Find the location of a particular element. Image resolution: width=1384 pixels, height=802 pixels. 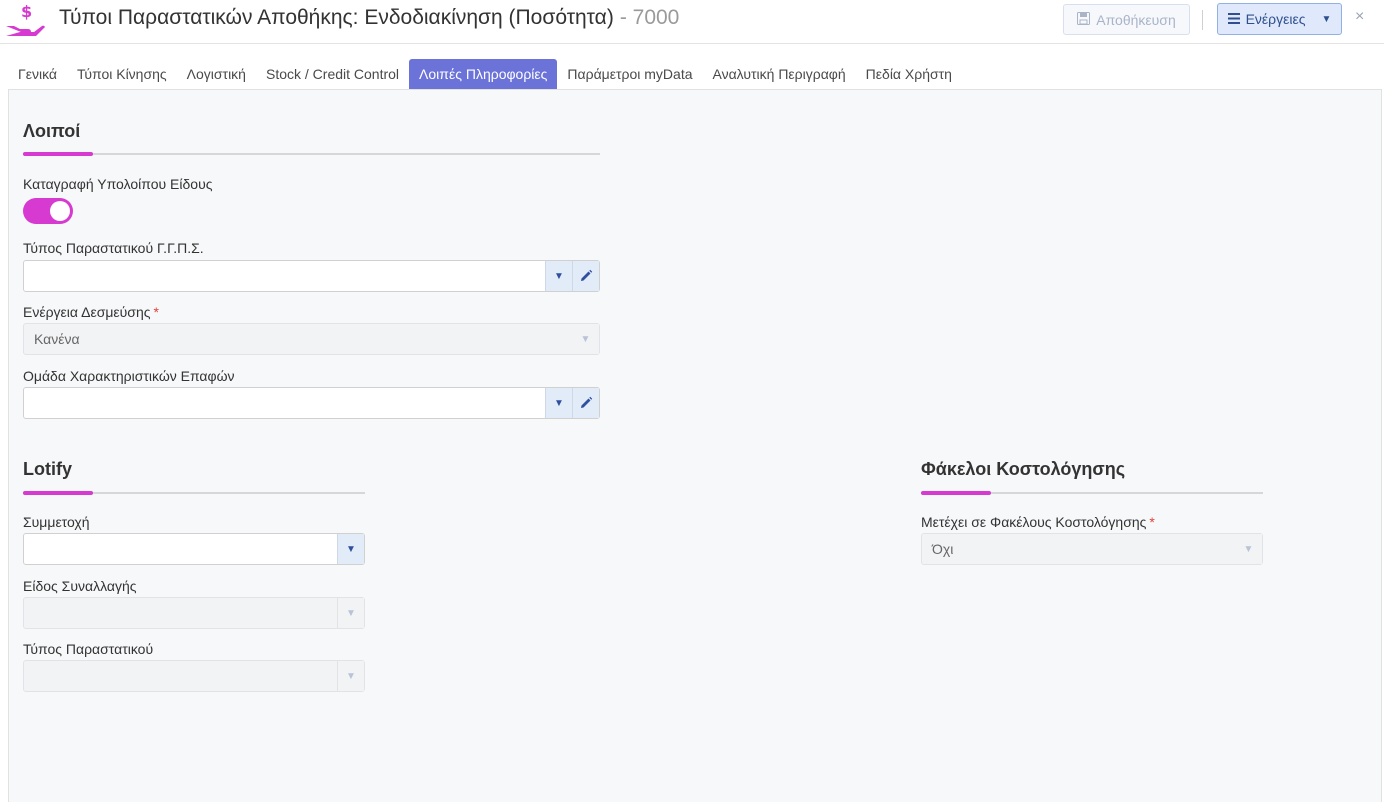

tab-other-info: Λοιπές Πληροφορίες is located at coordinates (483, 74).